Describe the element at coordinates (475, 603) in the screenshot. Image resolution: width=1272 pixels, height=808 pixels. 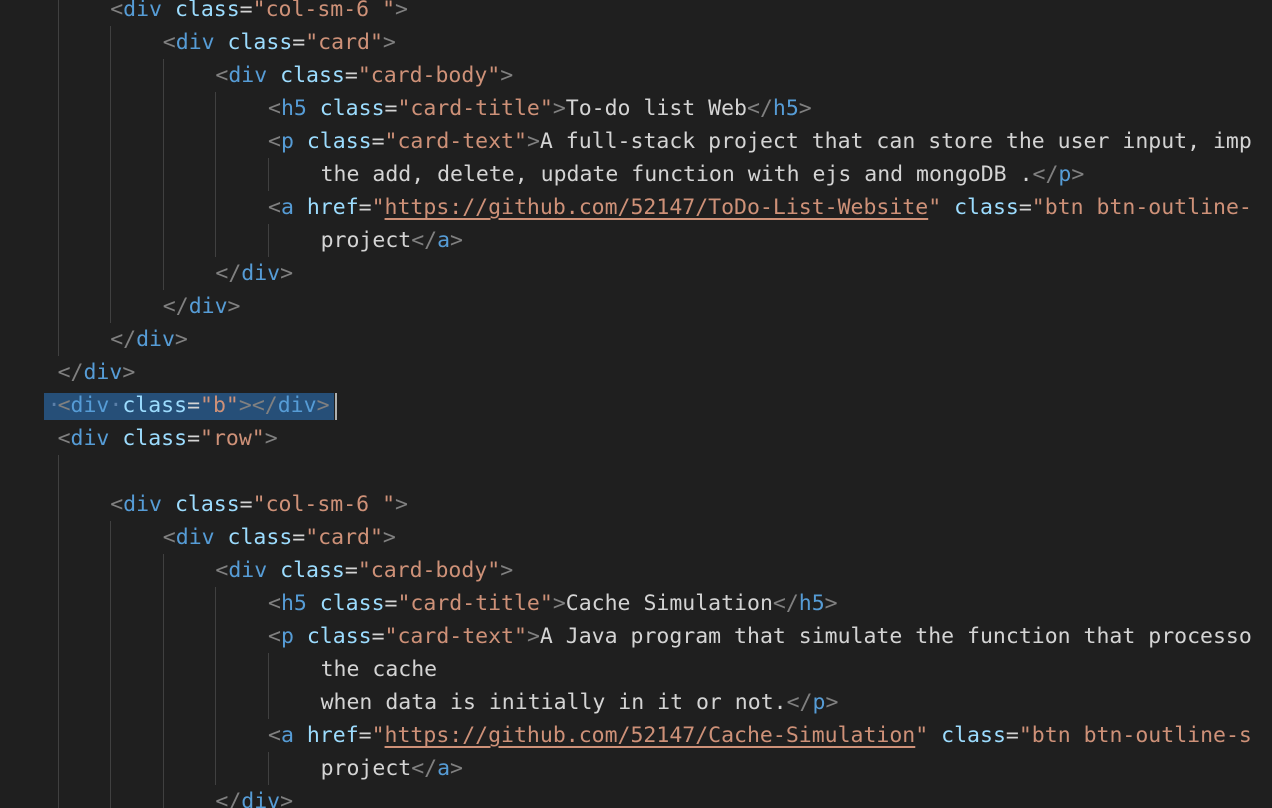
I see `code-token: "card-title"` at that location.